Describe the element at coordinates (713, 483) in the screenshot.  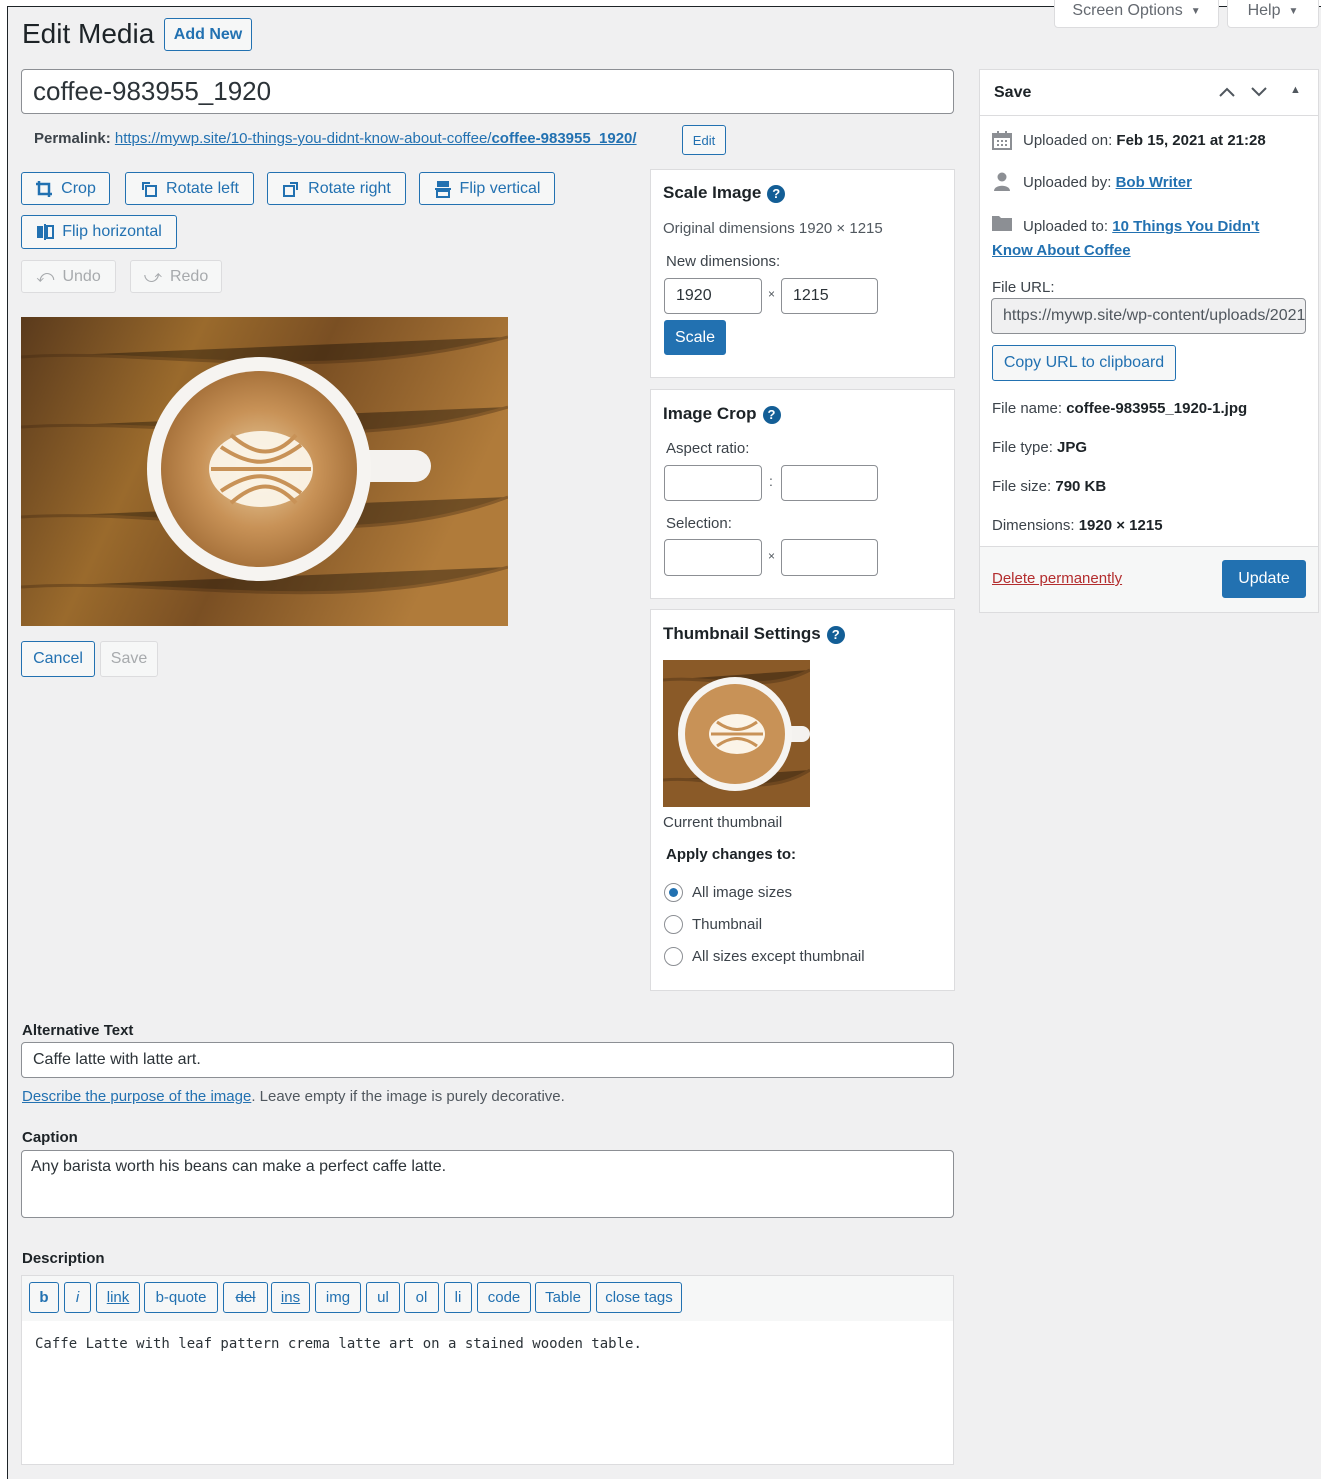
I see `aspect-ratio-width-input` at that location.